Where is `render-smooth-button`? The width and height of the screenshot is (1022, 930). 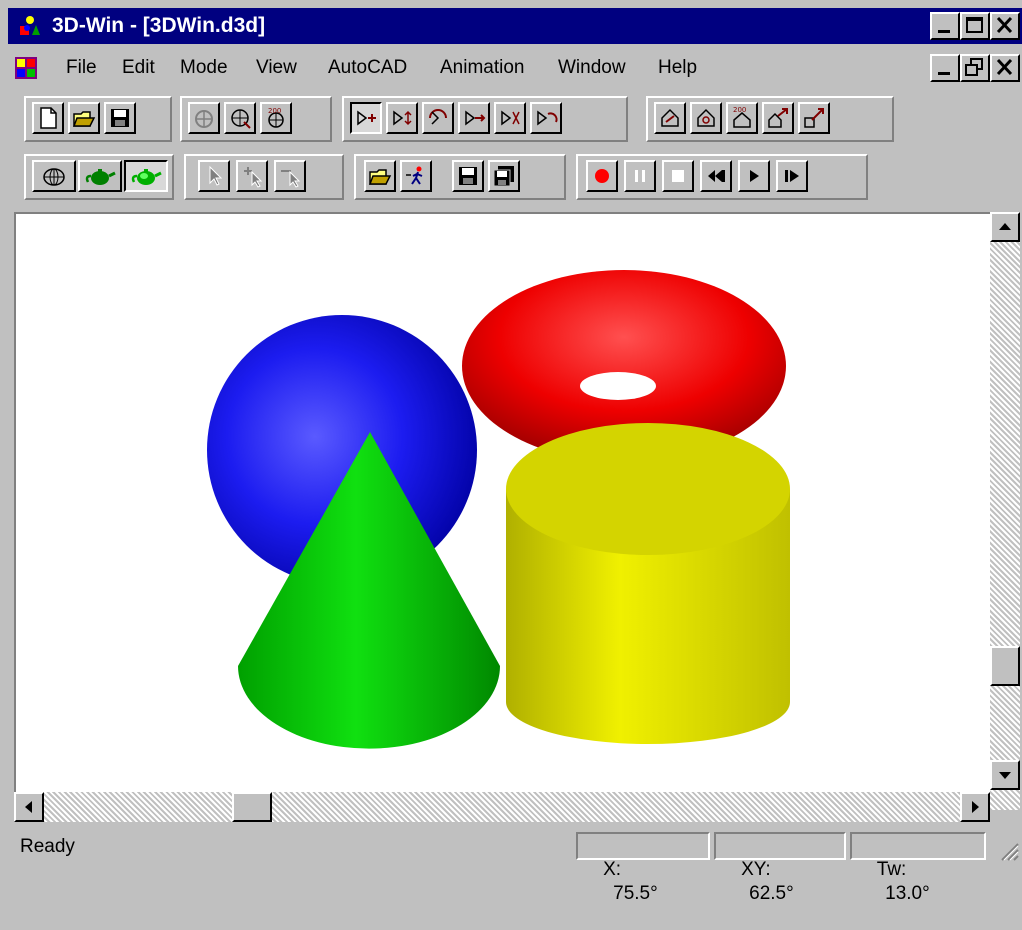 render-smooth-button is located at coordinates (146, 176).